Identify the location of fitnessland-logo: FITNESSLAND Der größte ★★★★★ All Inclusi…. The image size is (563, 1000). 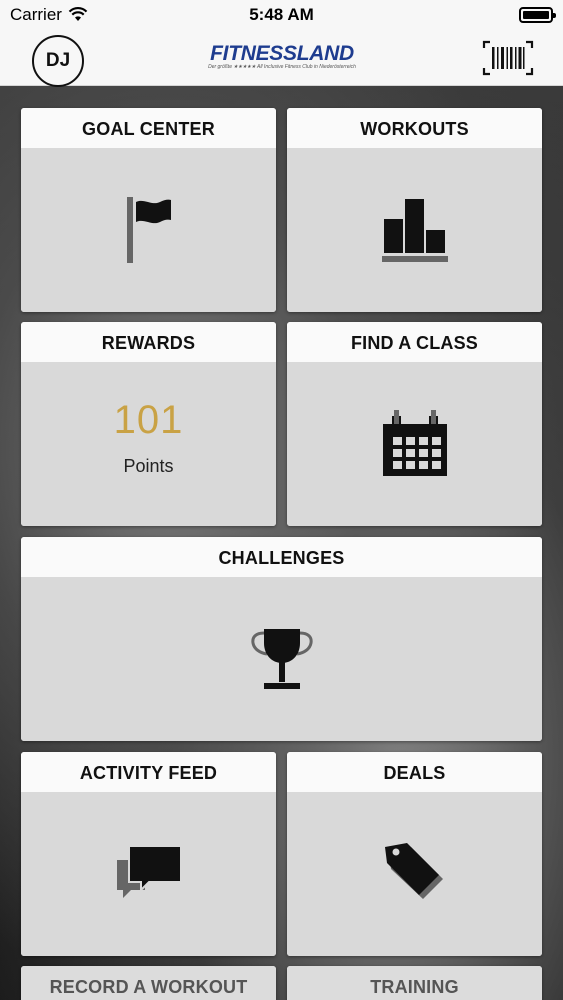
(282, 56).